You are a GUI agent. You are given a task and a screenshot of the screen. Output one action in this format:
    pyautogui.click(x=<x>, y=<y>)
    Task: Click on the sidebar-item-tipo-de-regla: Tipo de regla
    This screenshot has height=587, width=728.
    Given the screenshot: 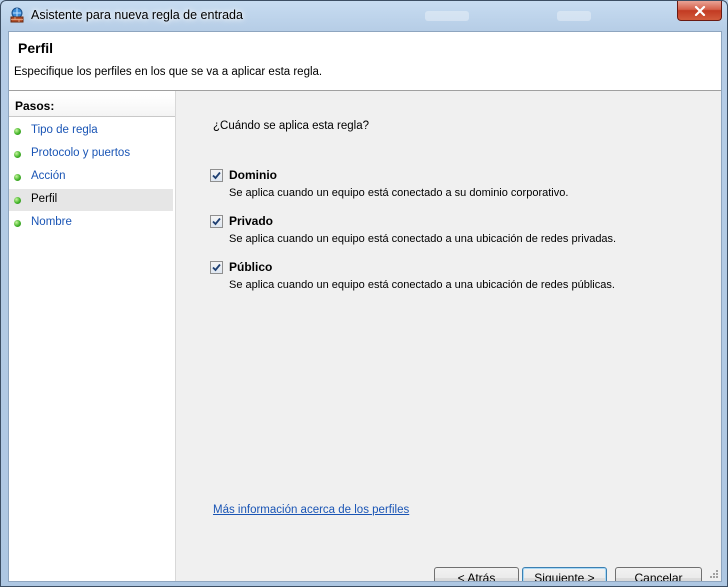 What is the action you would take?
    pyautogui.click(x=91, y=131)
    